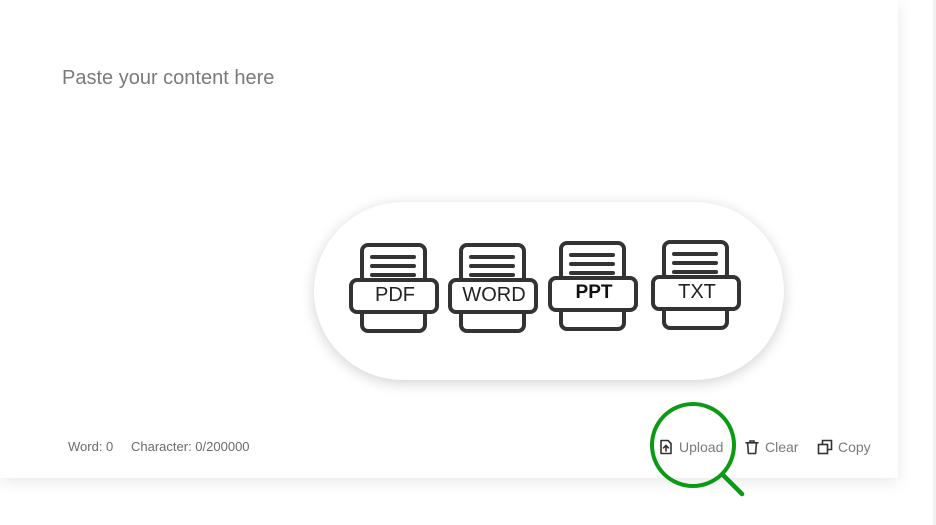  I want to click on copy-button: Copy, so click(844, 447).